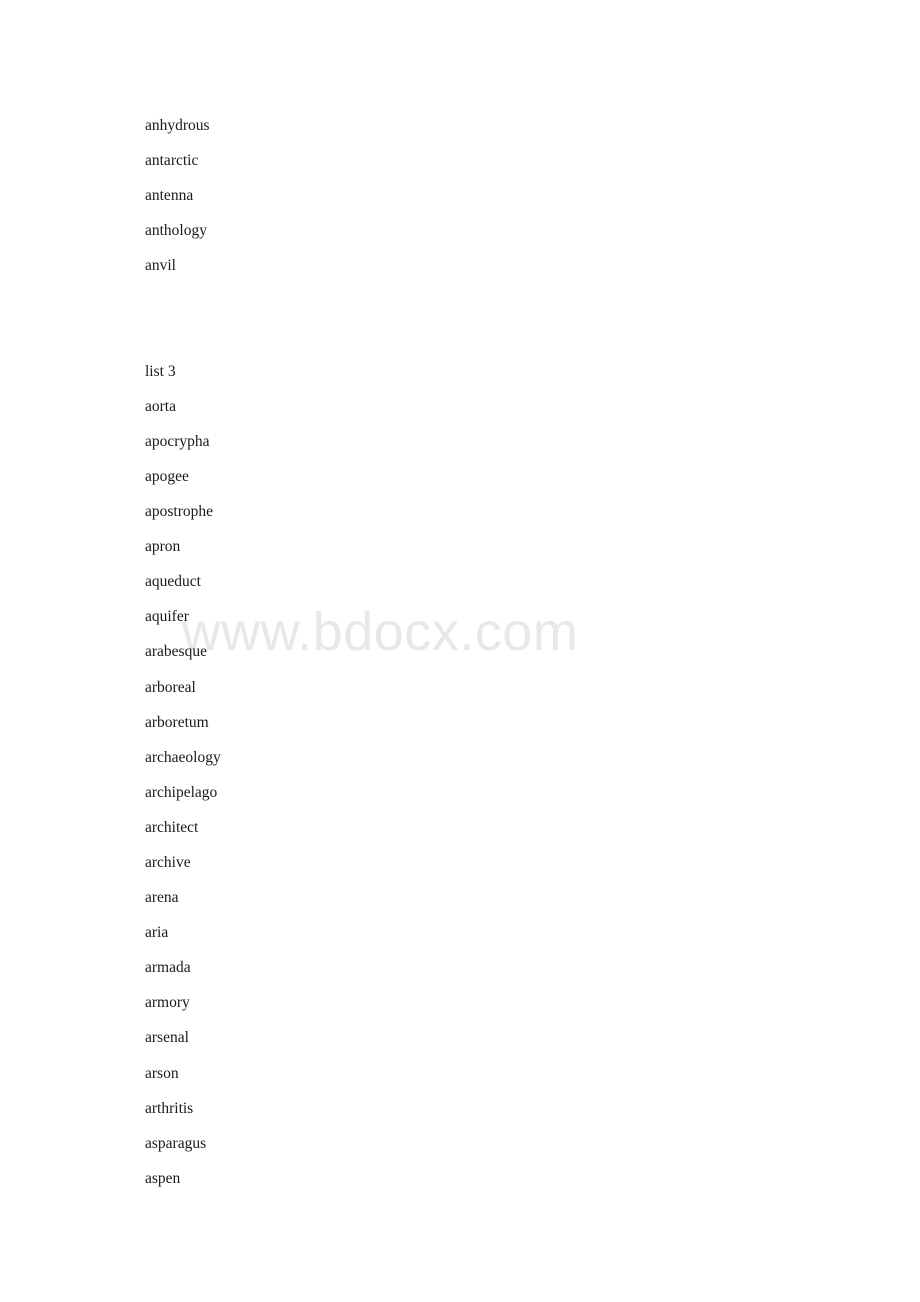 The height and width of the screenshot is (1302, 920). What do you see at coordinates (167, 476) in the screenshot?
I see `word-list-item: apogee` at bounding box center [167, 476].